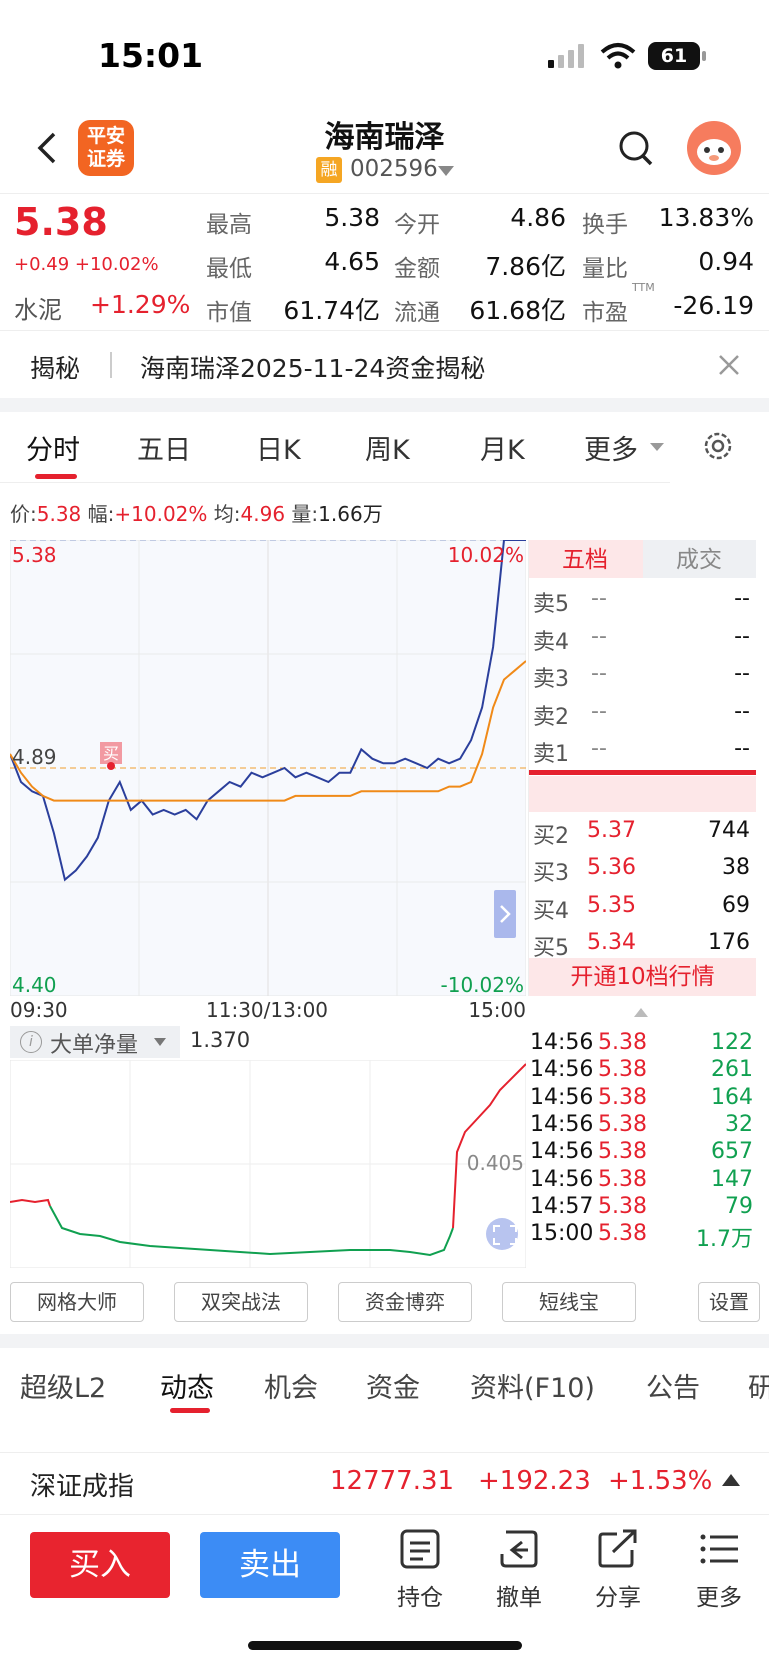 The width and height of the screenshot is (769, 1665). What do you see at coordinates (241, 1302) in the screenshot?
I see `tool-double-breakout: 双突战法` at bounding box center [241, 1302].